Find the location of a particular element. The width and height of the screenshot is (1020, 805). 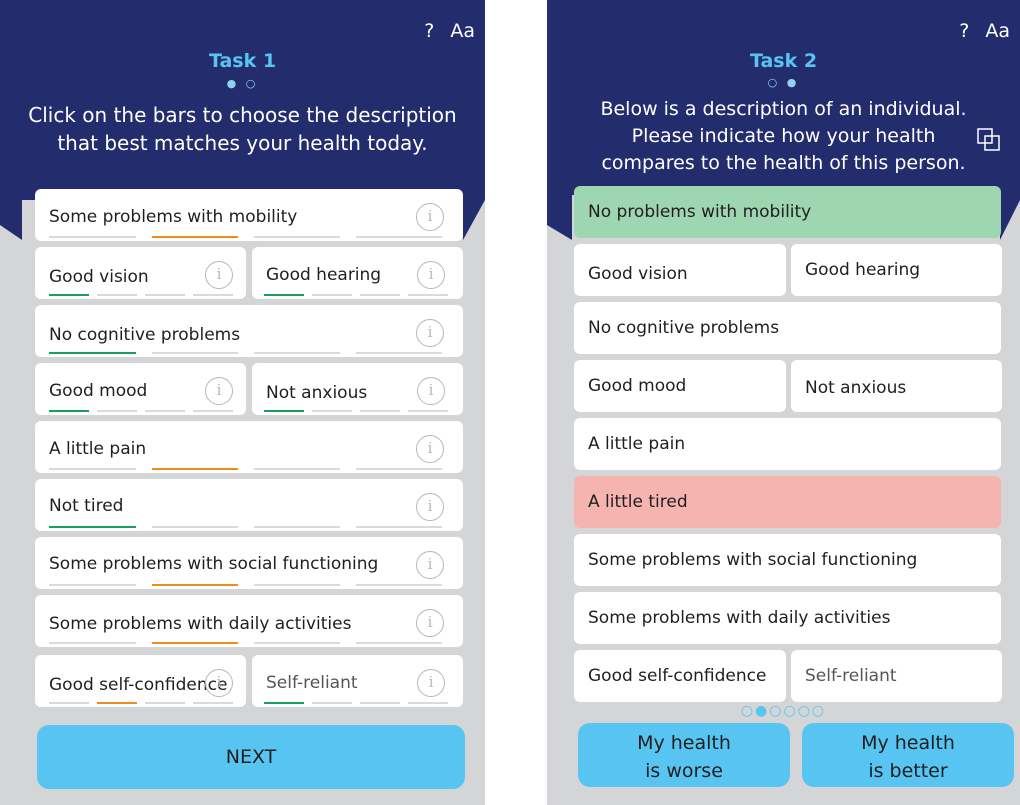

person-item-hearing: Good hearing is located at coordinates (896, 270).